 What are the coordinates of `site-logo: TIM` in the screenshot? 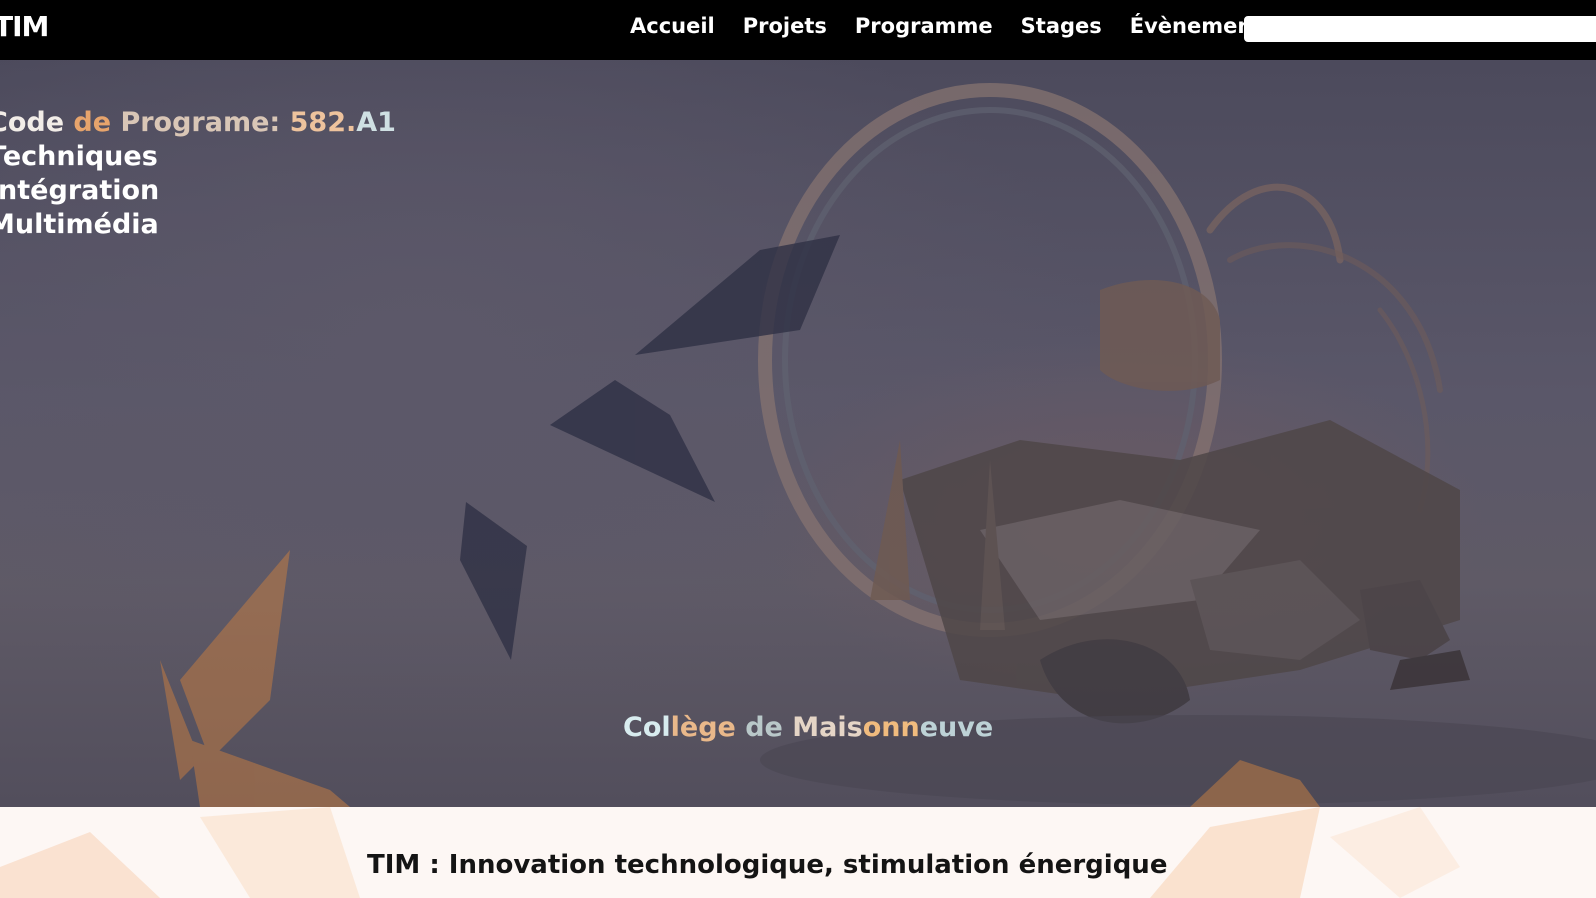 It's located at (24, 26).